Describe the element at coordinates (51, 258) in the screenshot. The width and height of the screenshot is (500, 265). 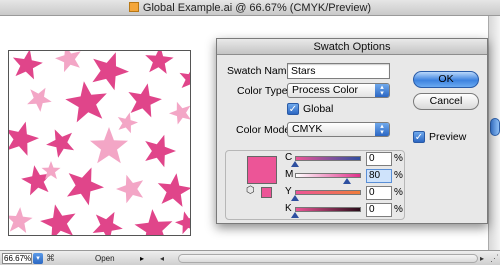
I see `document-status-icon: ⌘` at that location.